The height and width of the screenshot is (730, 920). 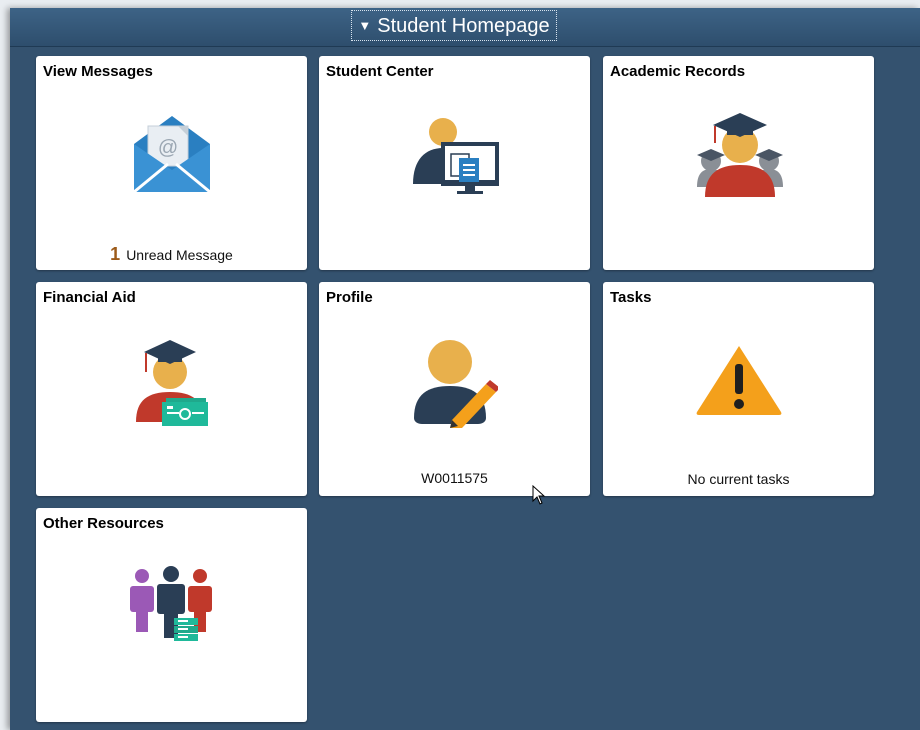 I want to click on profile-id: W0011575, so click(x=454, y=478).